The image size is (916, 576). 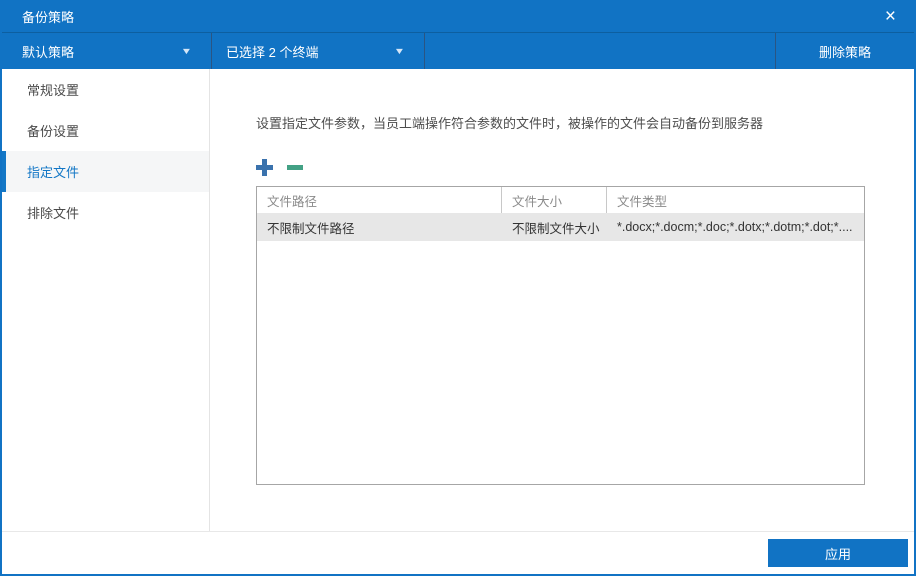 What do you see at coordinates (105, 171) in the screenshot?
I see `sidebar-item-specified-files: 指定文件` at bounding box center [105, 171].